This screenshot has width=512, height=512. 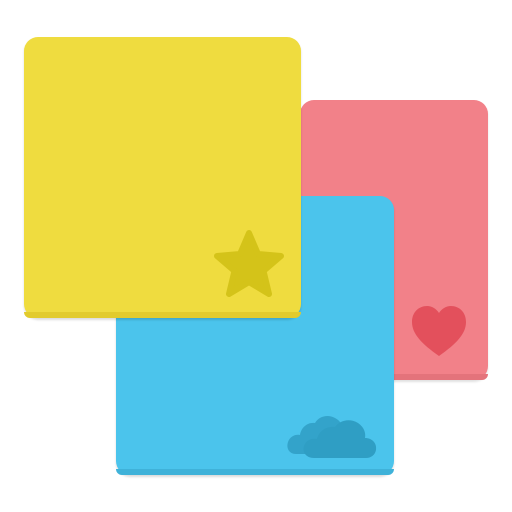 What do you see at coordinates (162, 315) in the screenshot?
I see `yellow-card-shade` at bounding box center [162, 315].